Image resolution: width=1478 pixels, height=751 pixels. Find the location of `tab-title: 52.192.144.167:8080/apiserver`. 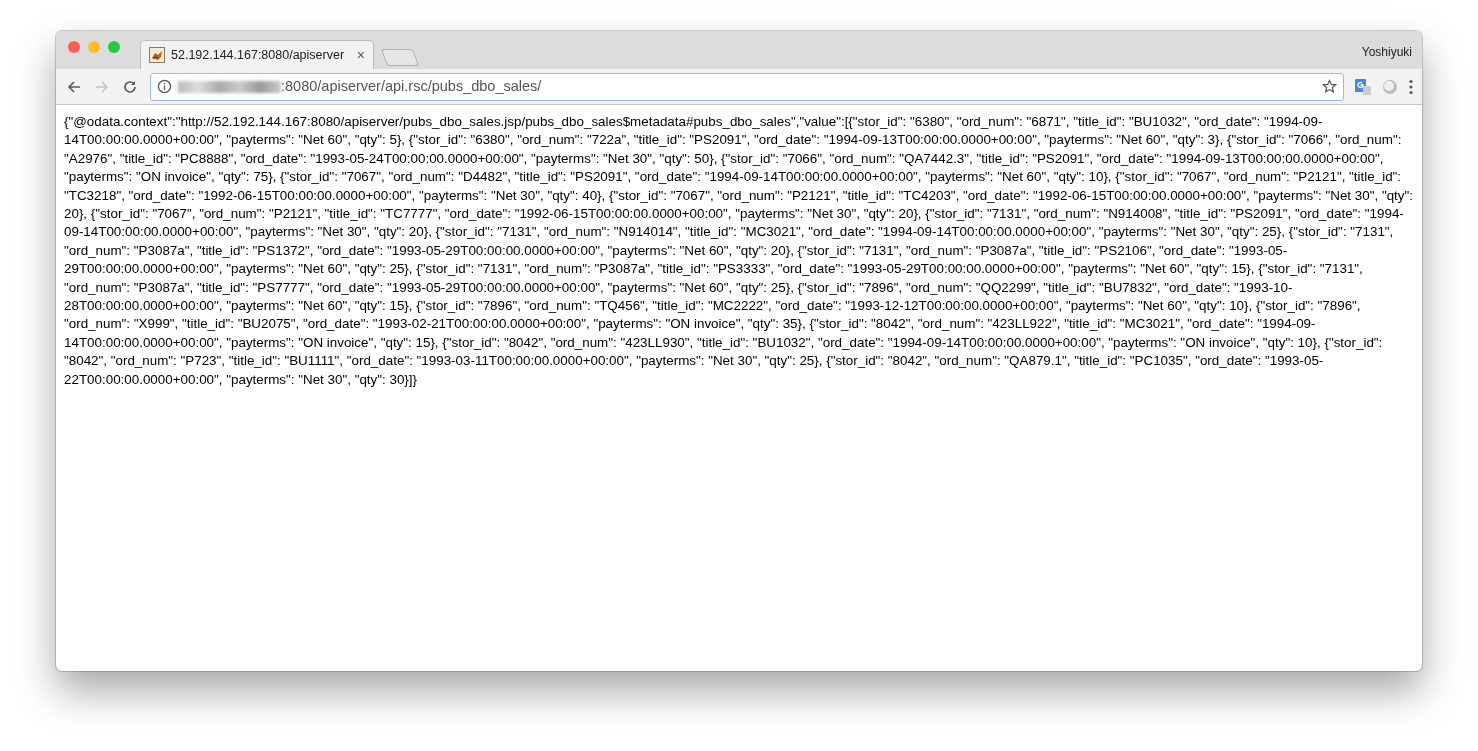

tab-title: 52.192.144.167:8080/apiserver is located at coordinates (258, 55).